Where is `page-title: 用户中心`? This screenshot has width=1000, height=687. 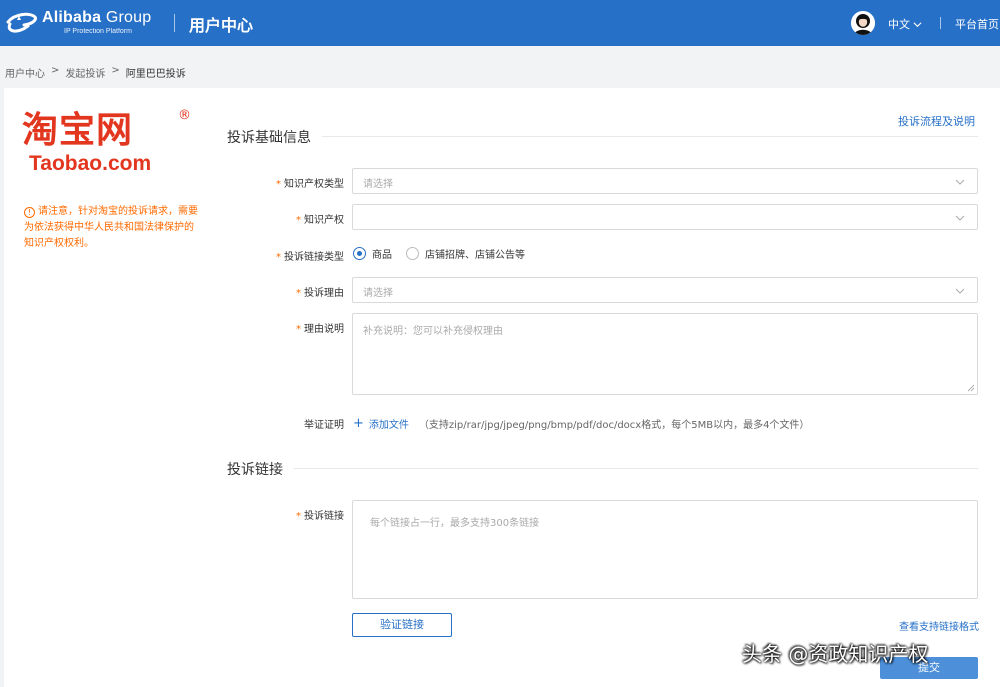 page-title: 用户中心 is located at coordinates (221, 25).